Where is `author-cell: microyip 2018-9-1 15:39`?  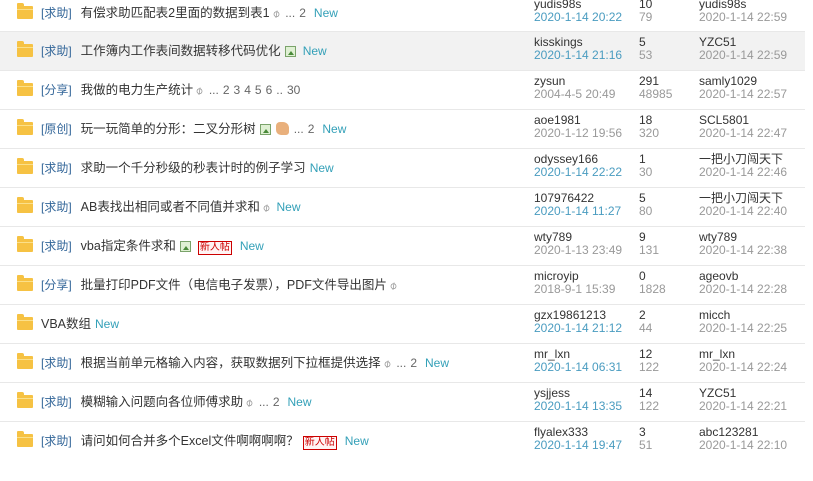
author-cell: microyip 2018-9-1 15:39 is located at coordinates (574, 283).